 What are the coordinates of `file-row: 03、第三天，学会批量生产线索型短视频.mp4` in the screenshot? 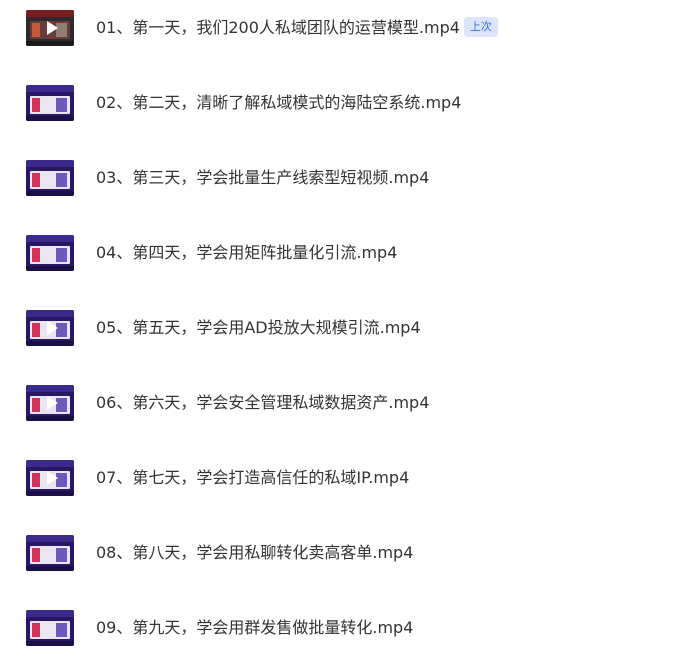 It's located at (345, 178).